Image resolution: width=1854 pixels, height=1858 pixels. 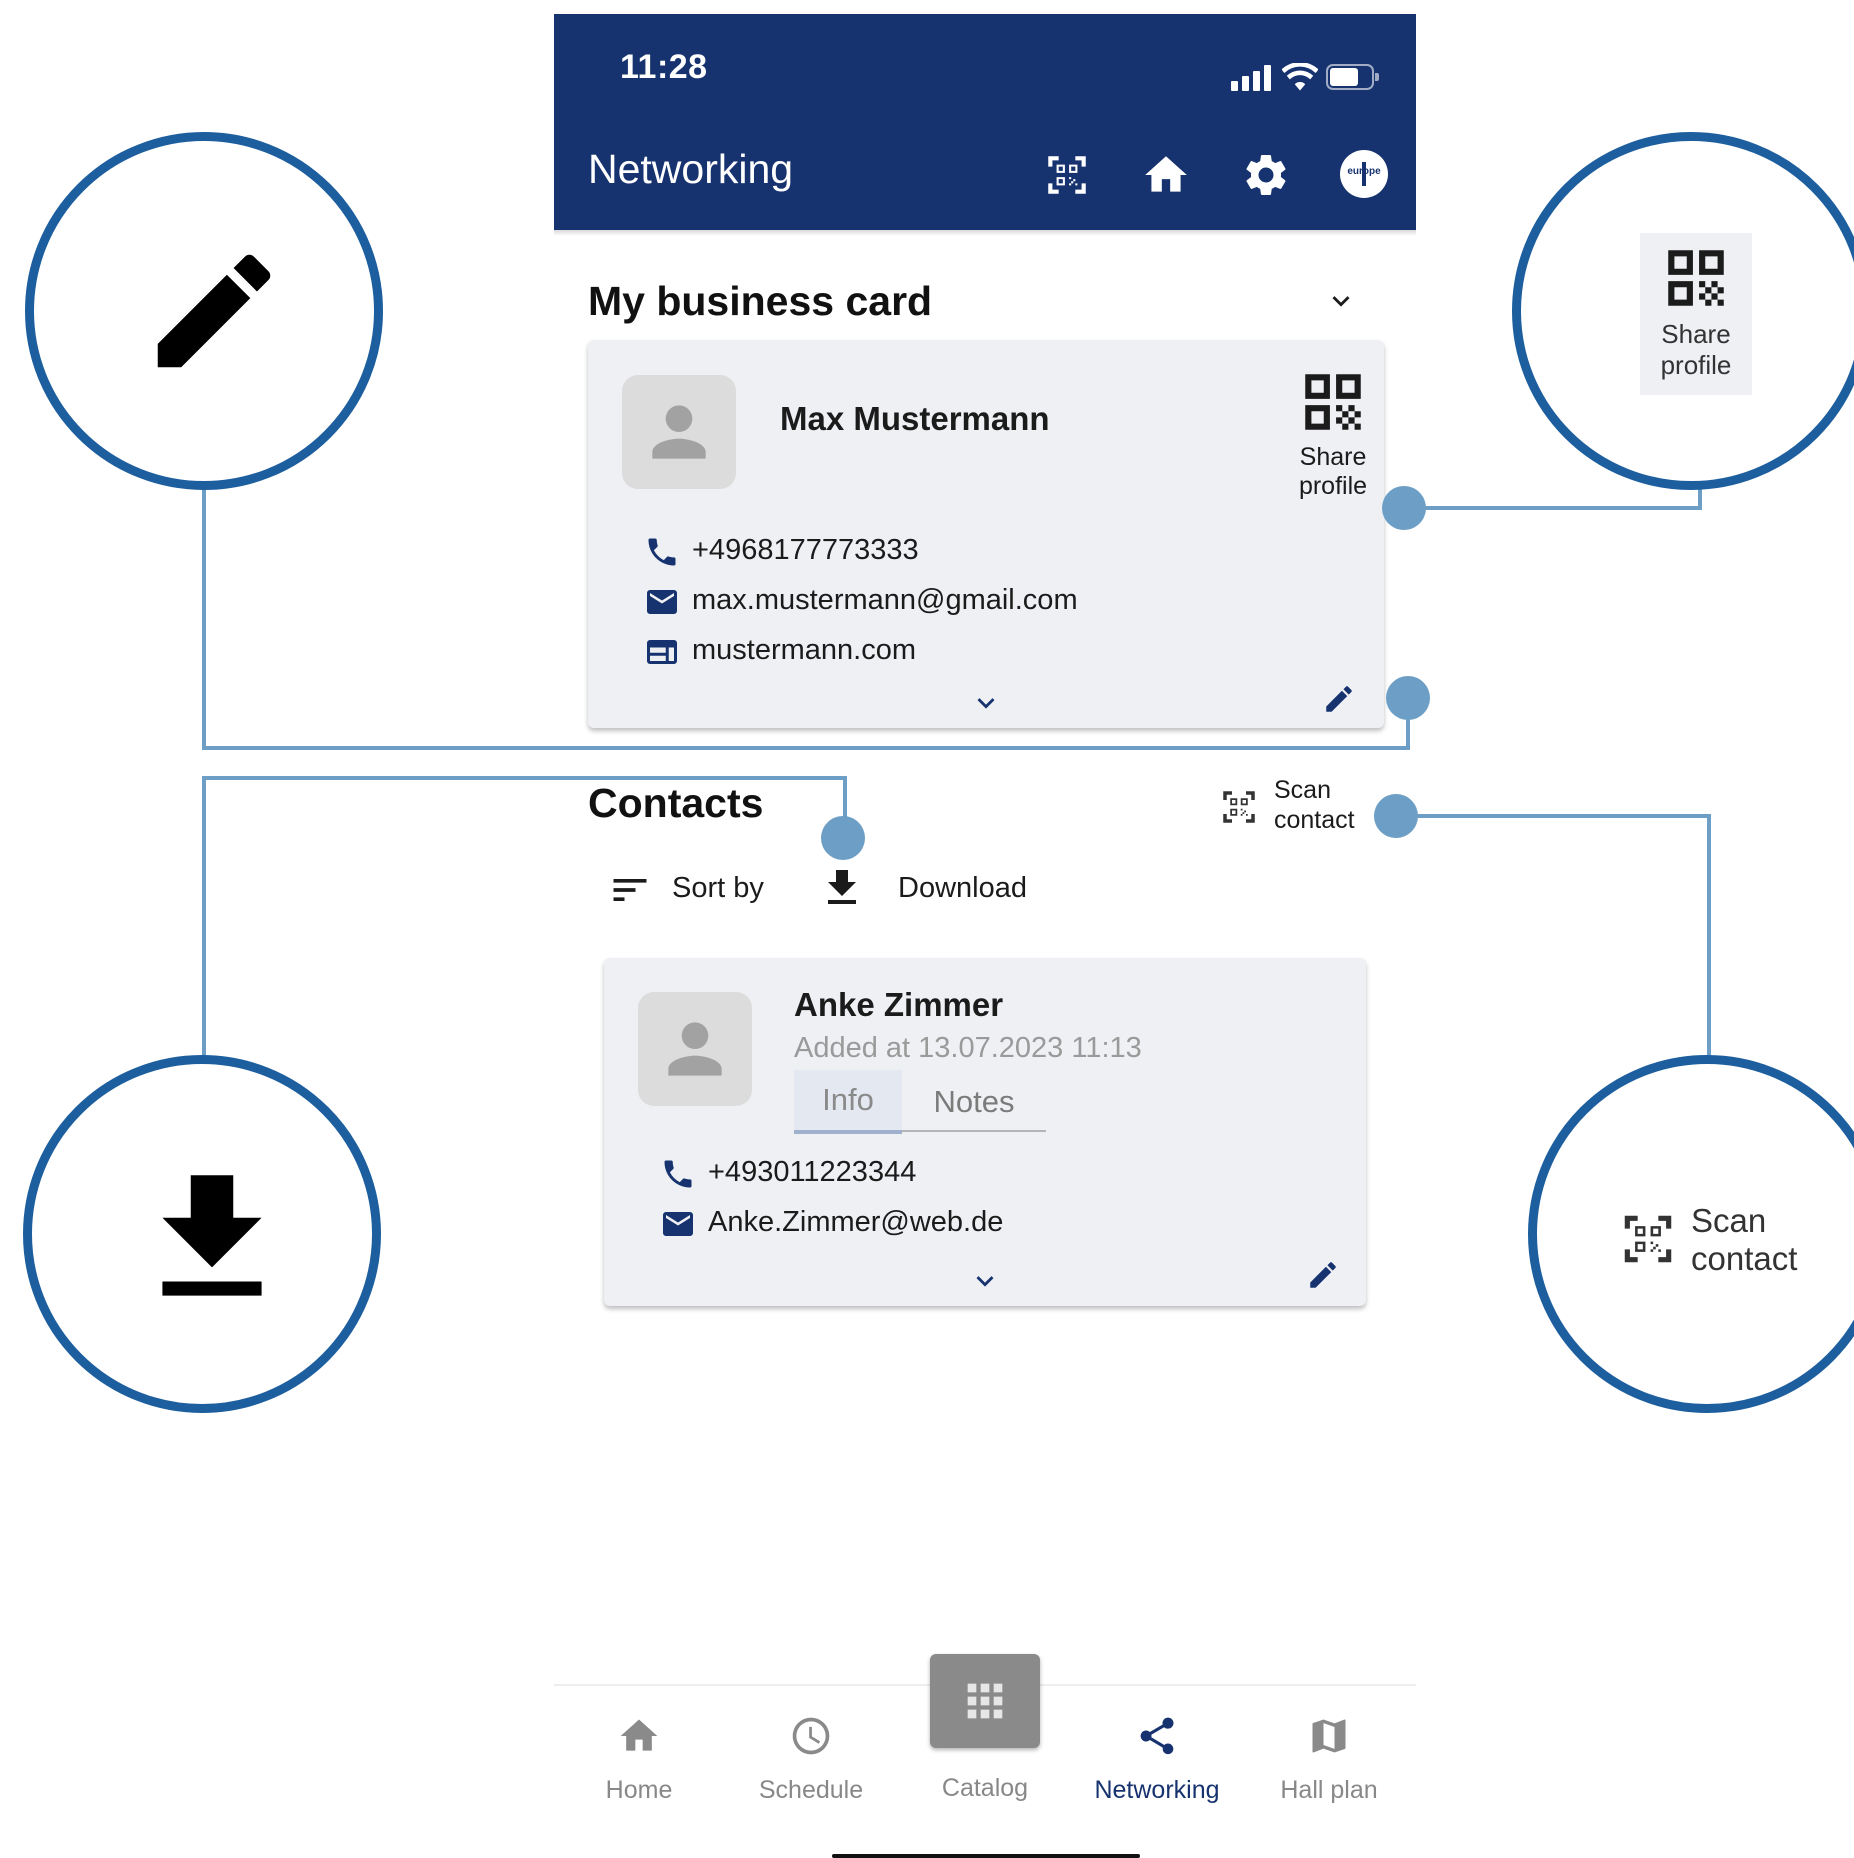 I want to click on map-icon, so click(x=1329, y=1736).